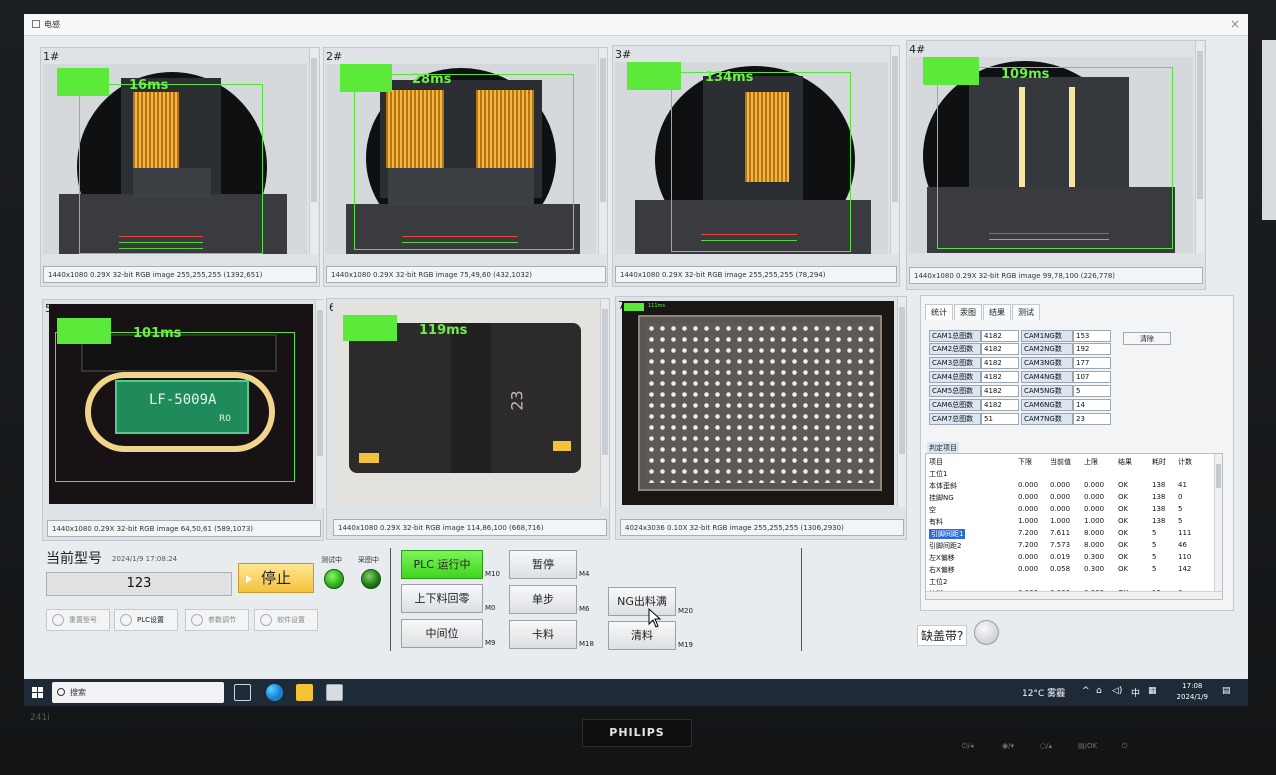 Image resolution: width=1276 pixels, height=775 pixels. Describe the element at coordinates (175, 159) in the screenshot. I see `camera-image: 16ms` at that location.